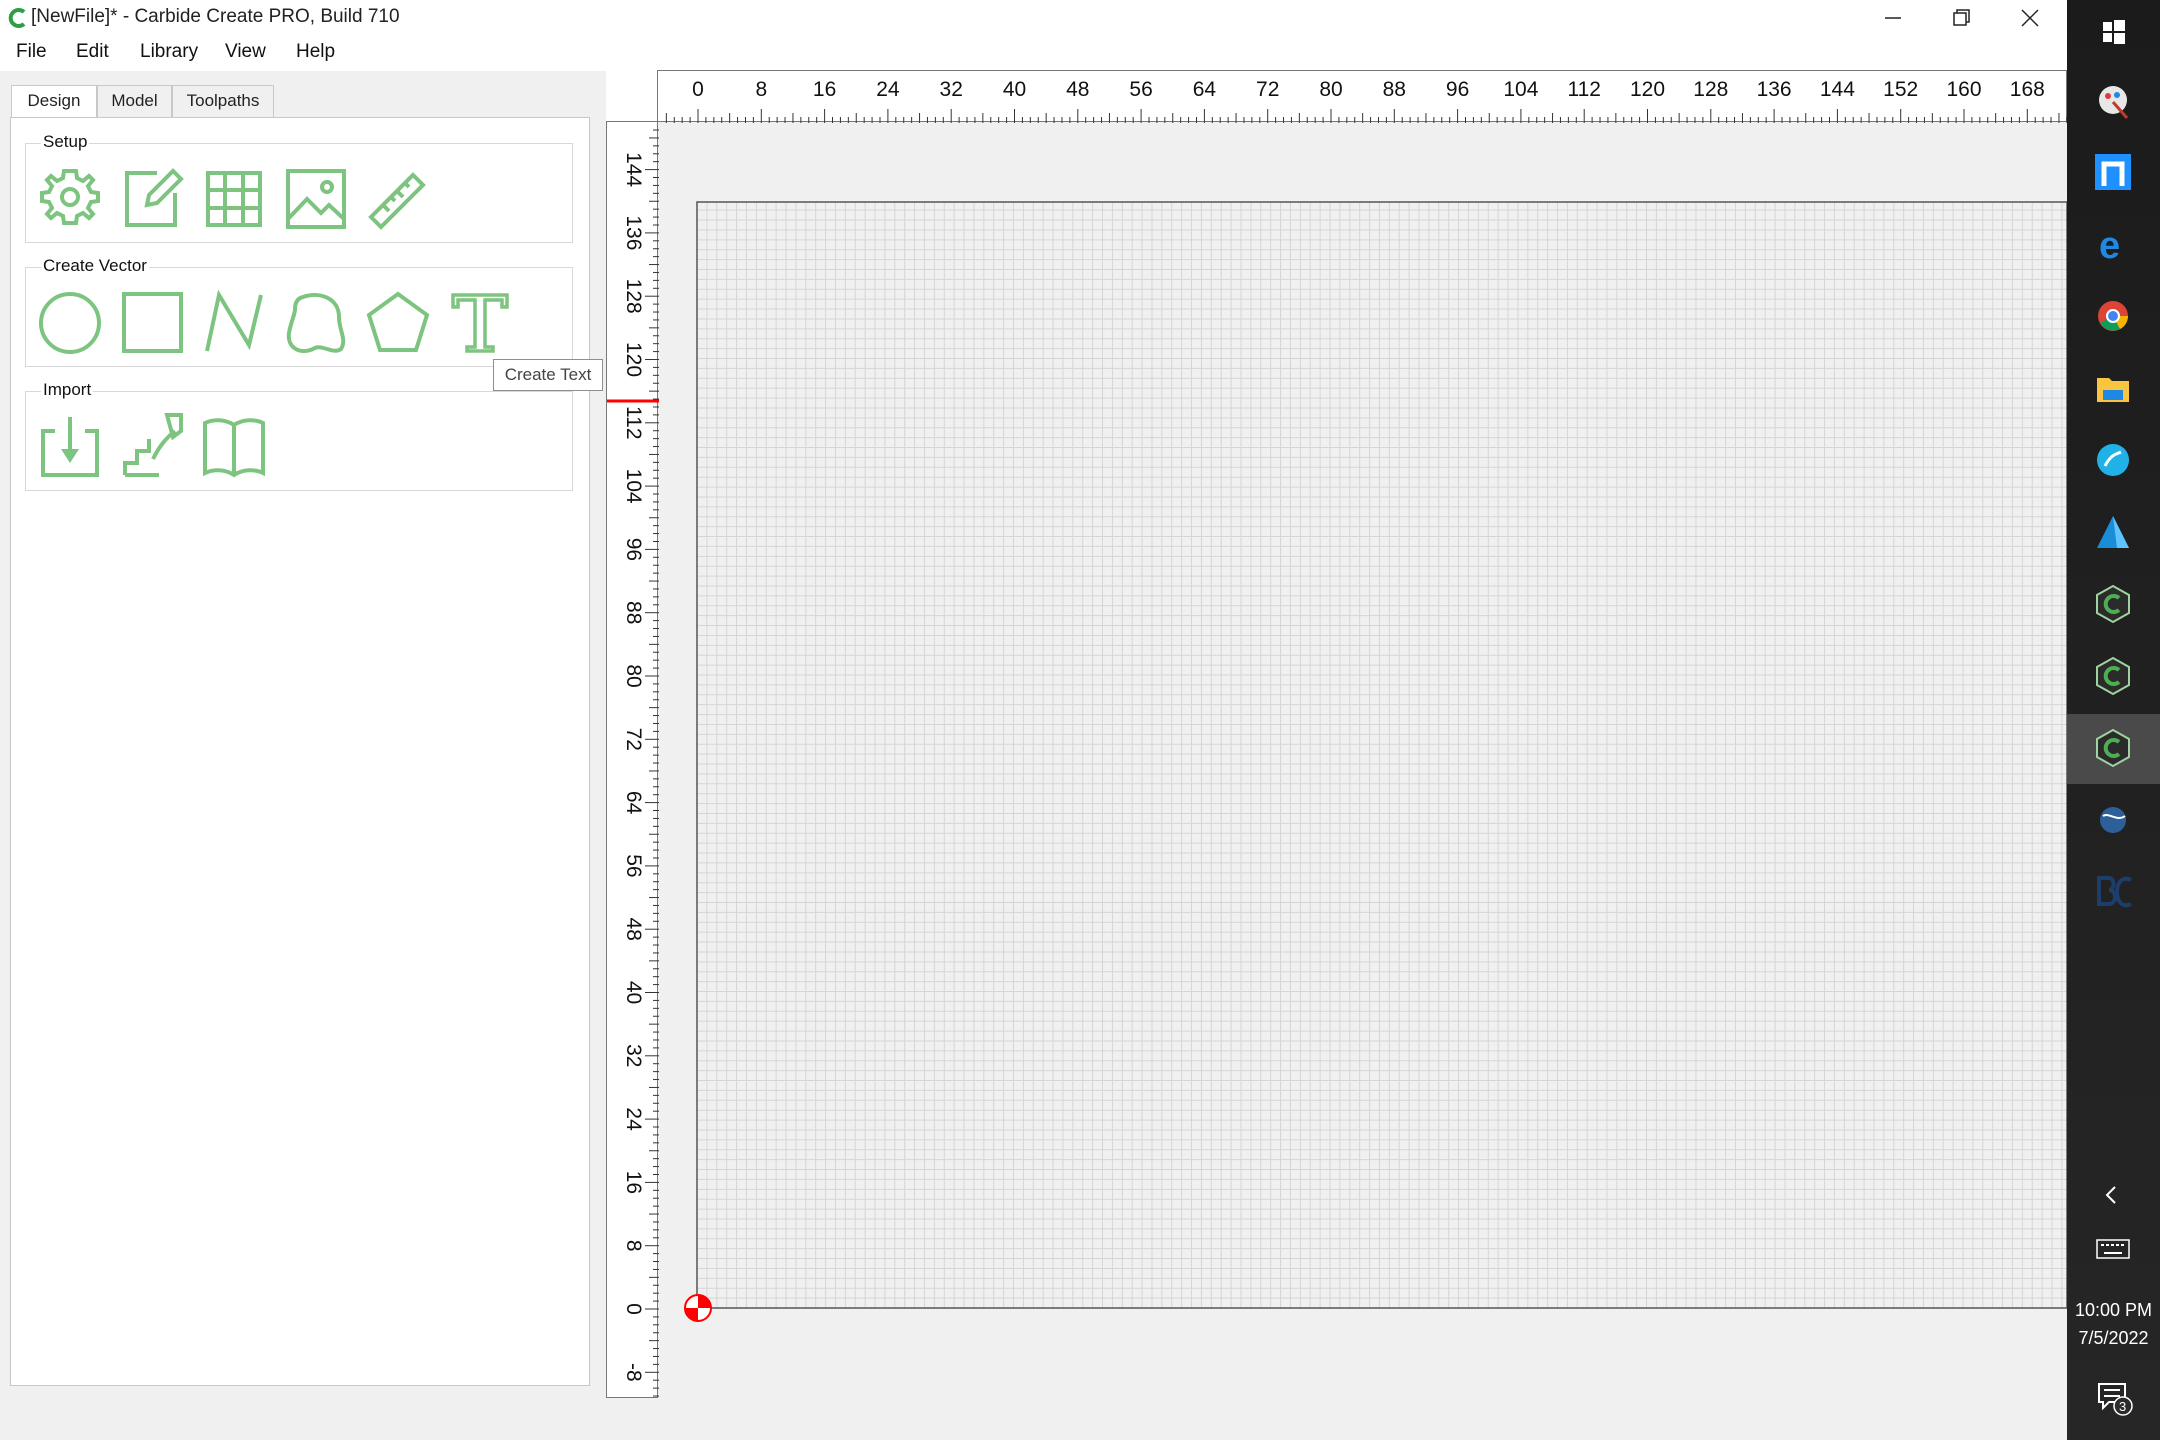 The image size is (2160, 1440). Describe the element at coordinates (169, 52) in the screenshot. I see `menu-library: Library` at that location.